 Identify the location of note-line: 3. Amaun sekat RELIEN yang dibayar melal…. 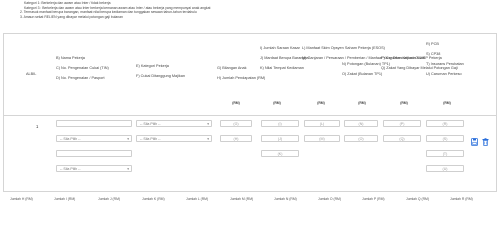
(71, 16).